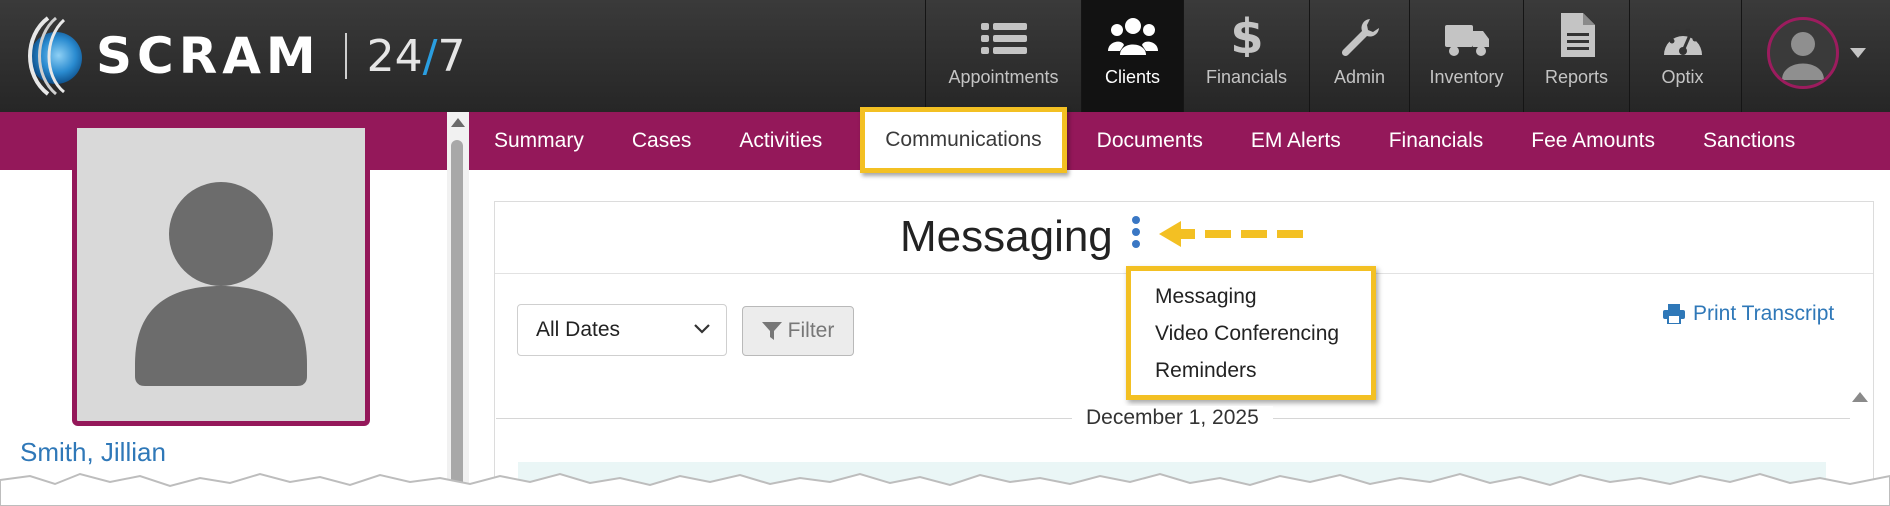 The image size is (1890, 506). Describe the element at coordinates (1466, 77) in the screenshot. I see `nav-label: Inventory` at that location.